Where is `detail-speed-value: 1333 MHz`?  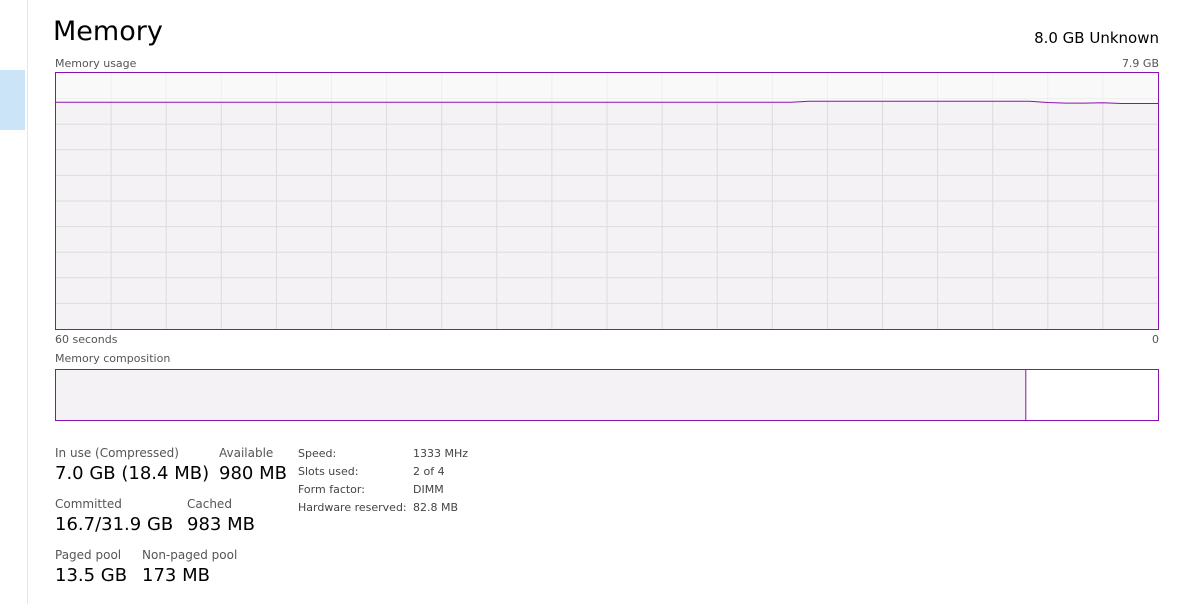 detail-speed-value: 1333 MHz is located at coordinates (441, 453).